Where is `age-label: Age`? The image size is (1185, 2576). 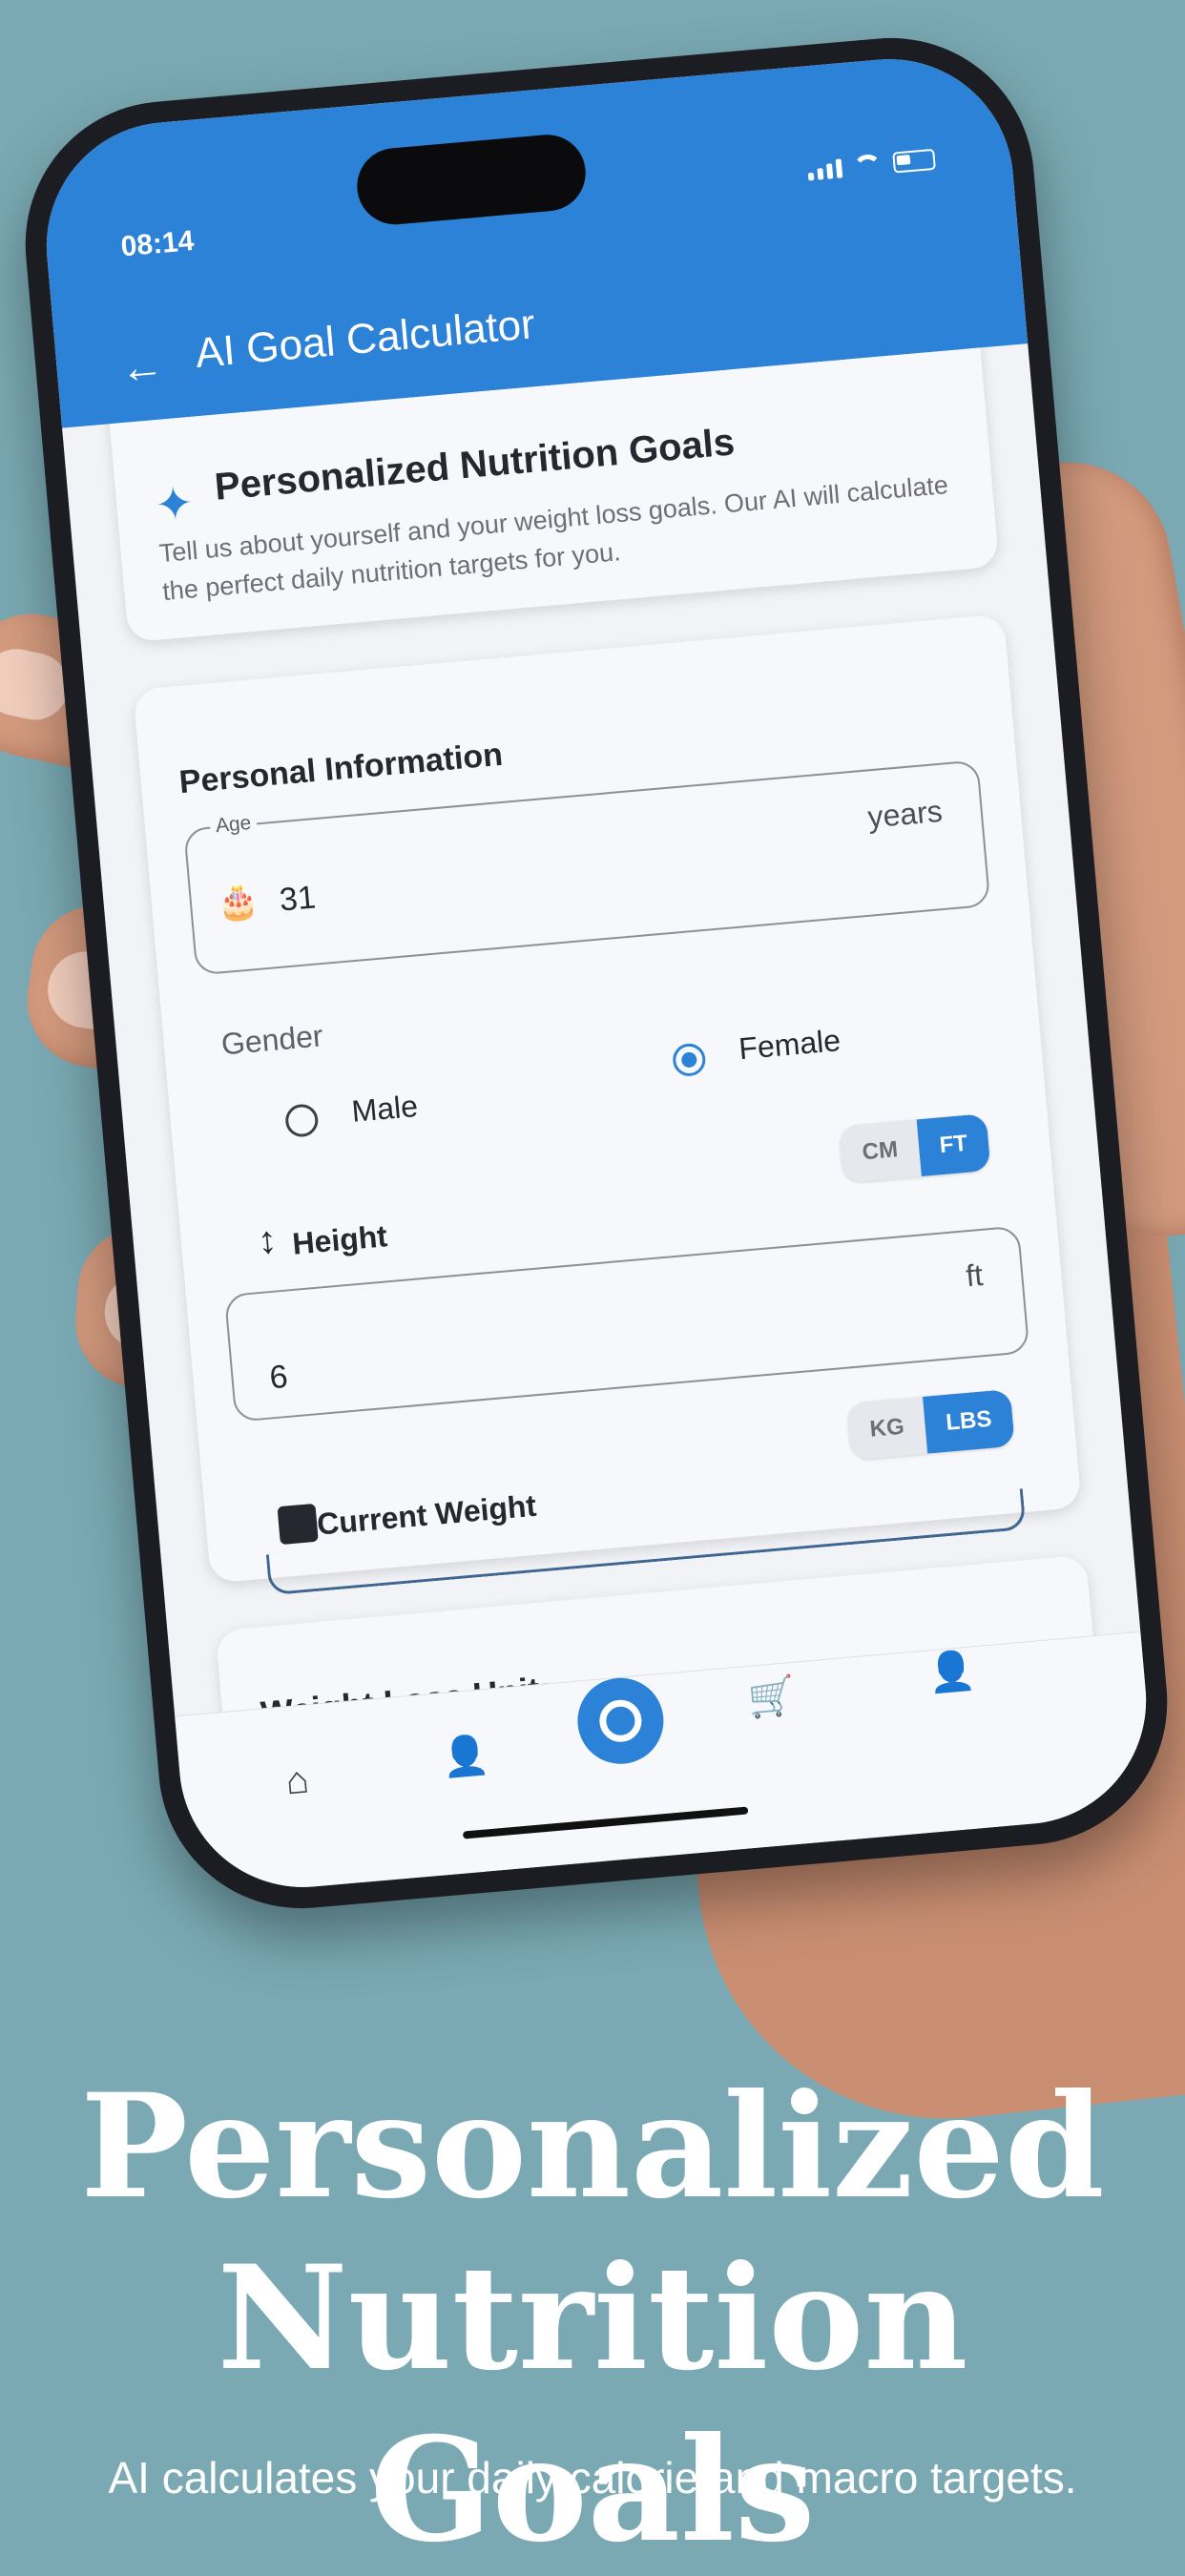
age-label: Age is located at coordinates (234, 825).